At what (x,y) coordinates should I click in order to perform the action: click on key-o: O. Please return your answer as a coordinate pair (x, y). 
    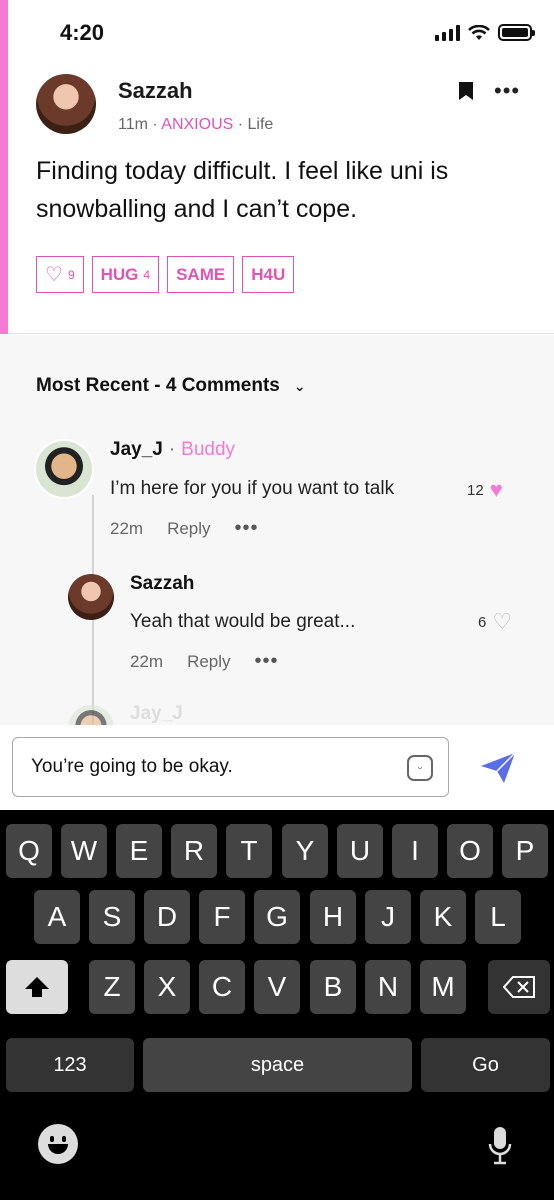
    Looking at the image, I should click on (470, 851).